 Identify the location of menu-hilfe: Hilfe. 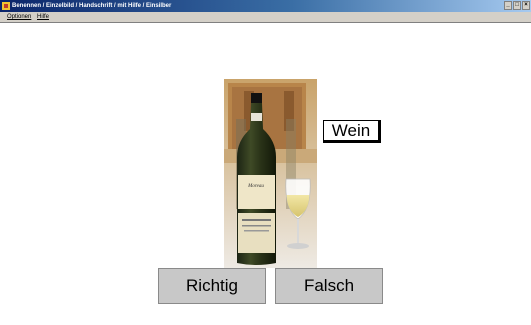
(43, 17).